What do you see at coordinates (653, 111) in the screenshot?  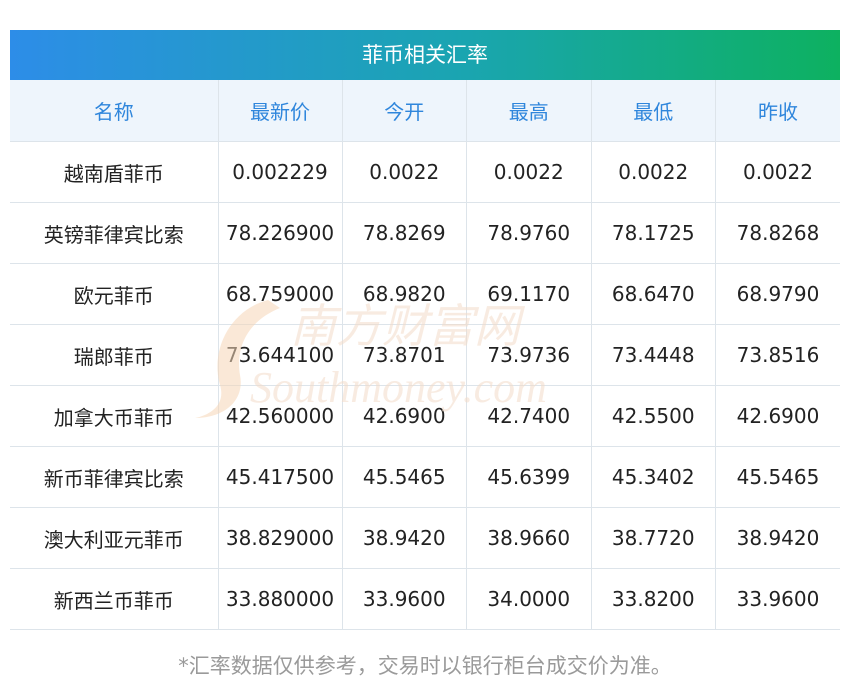 I see `header-low: 最低` at bounding box center [653, 111].